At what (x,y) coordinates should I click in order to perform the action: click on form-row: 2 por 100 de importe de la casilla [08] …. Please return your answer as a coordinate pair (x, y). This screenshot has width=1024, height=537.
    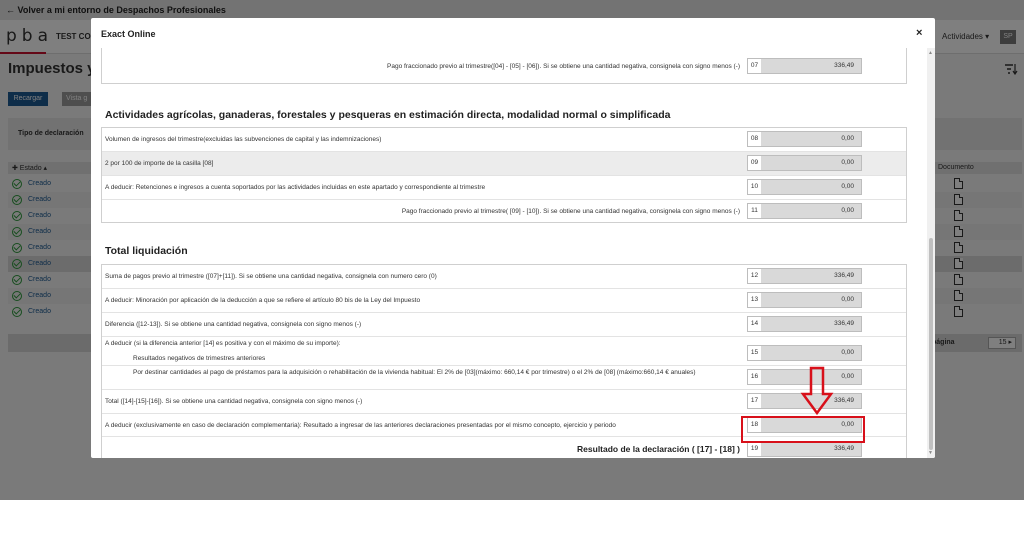
    Looking at the image, I should click on (504, 164).